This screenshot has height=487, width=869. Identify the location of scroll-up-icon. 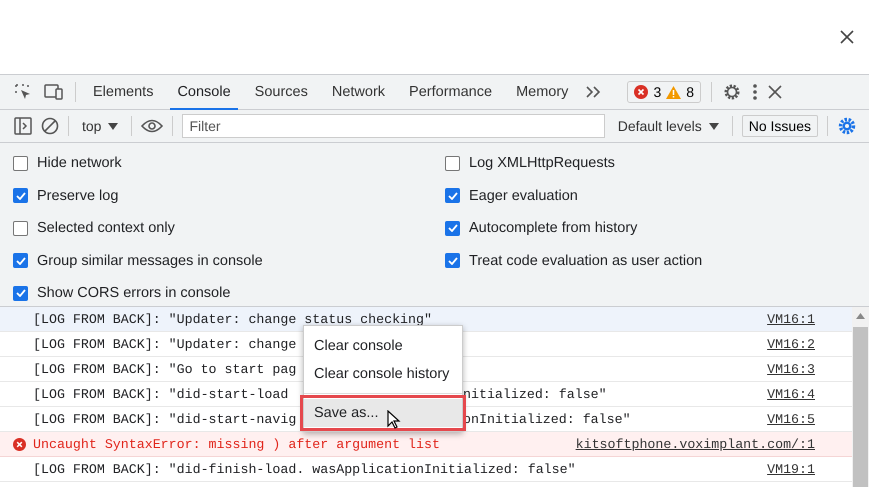
(860, 316).